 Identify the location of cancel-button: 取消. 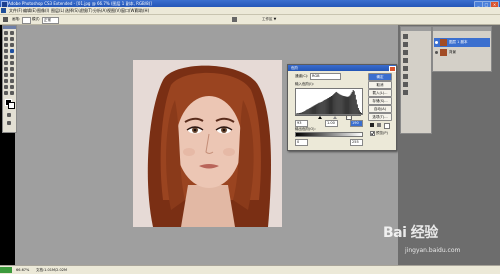
(380, 85).